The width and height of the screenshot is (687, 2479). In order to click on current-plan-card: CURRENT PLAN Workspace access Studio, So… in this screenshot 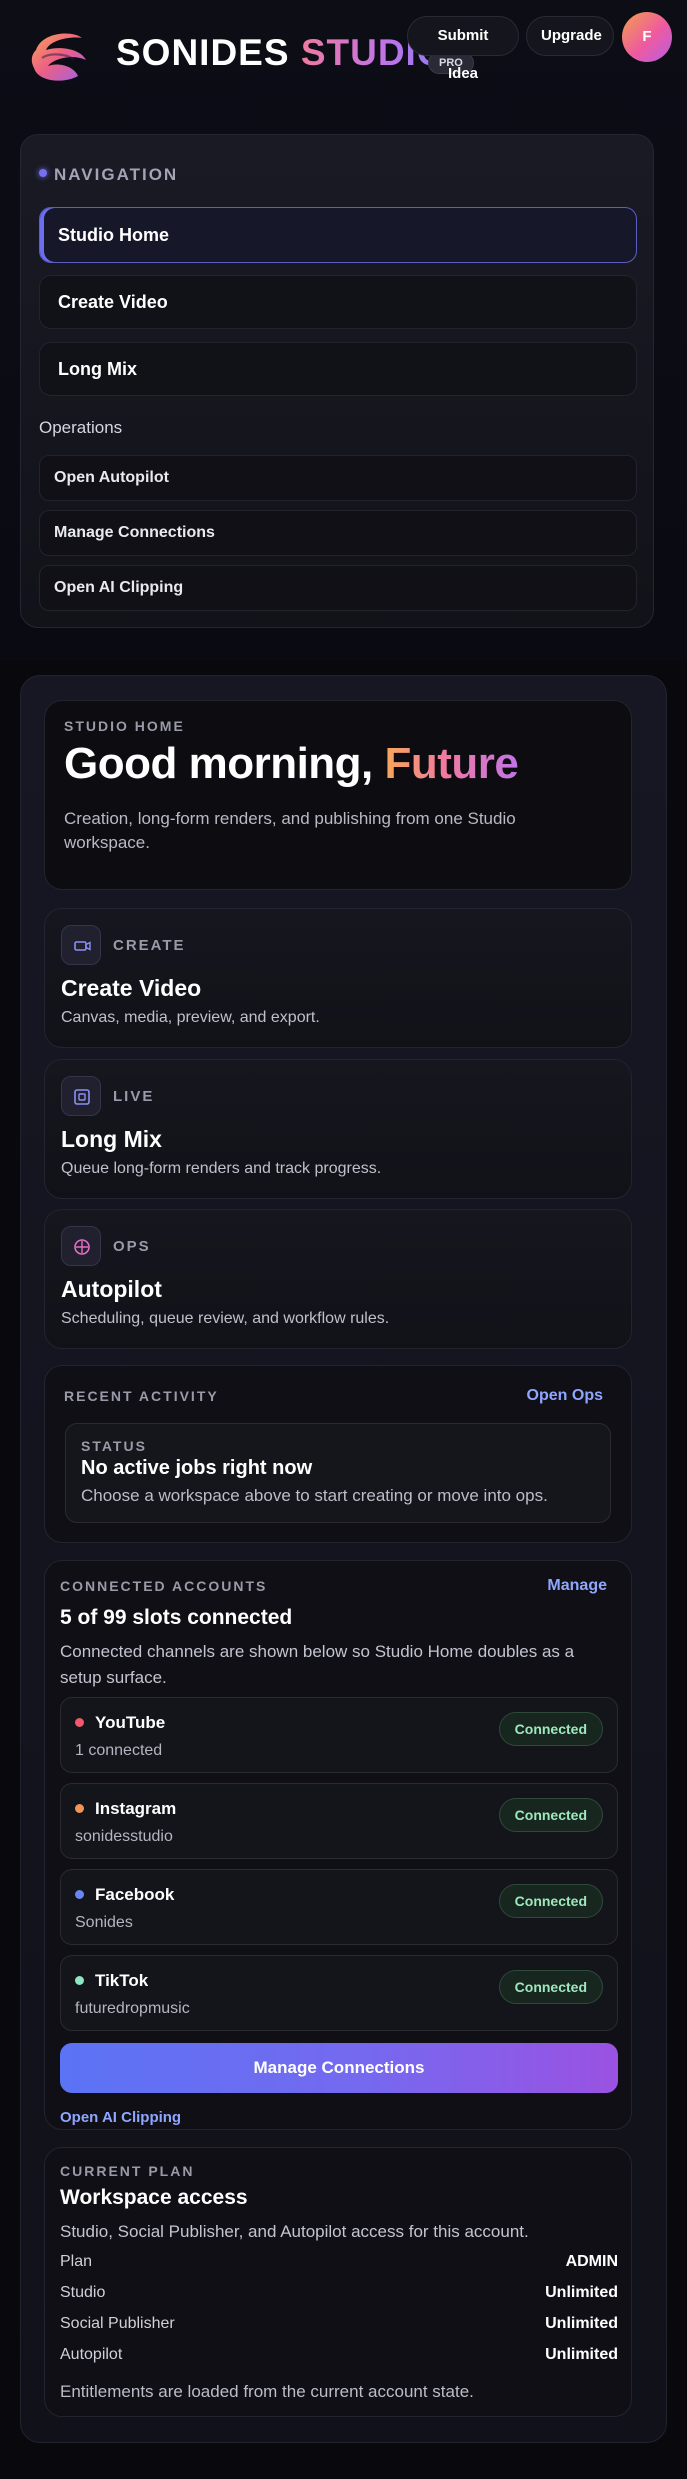, I will do `click(338, 2282)`.